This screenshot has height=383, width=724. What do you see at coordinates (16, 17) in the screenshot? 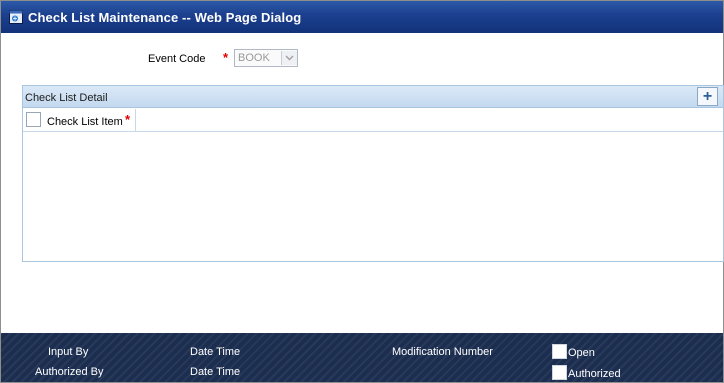
I see `window-app-icon` at bounding box center [16, 17].